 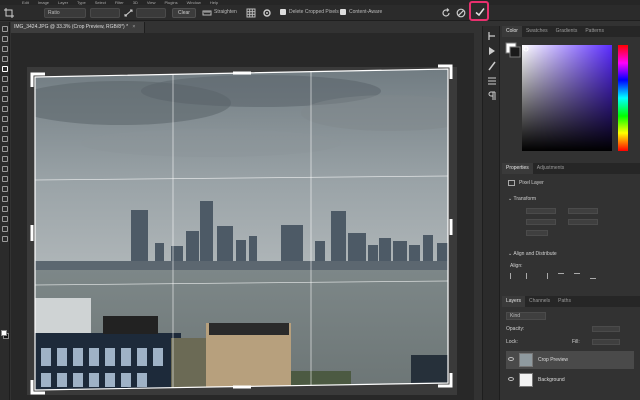 What do you see at coordinates (583, 211) in the screenshot?
I see `transform-height-field` at bounding box center [583, 211].